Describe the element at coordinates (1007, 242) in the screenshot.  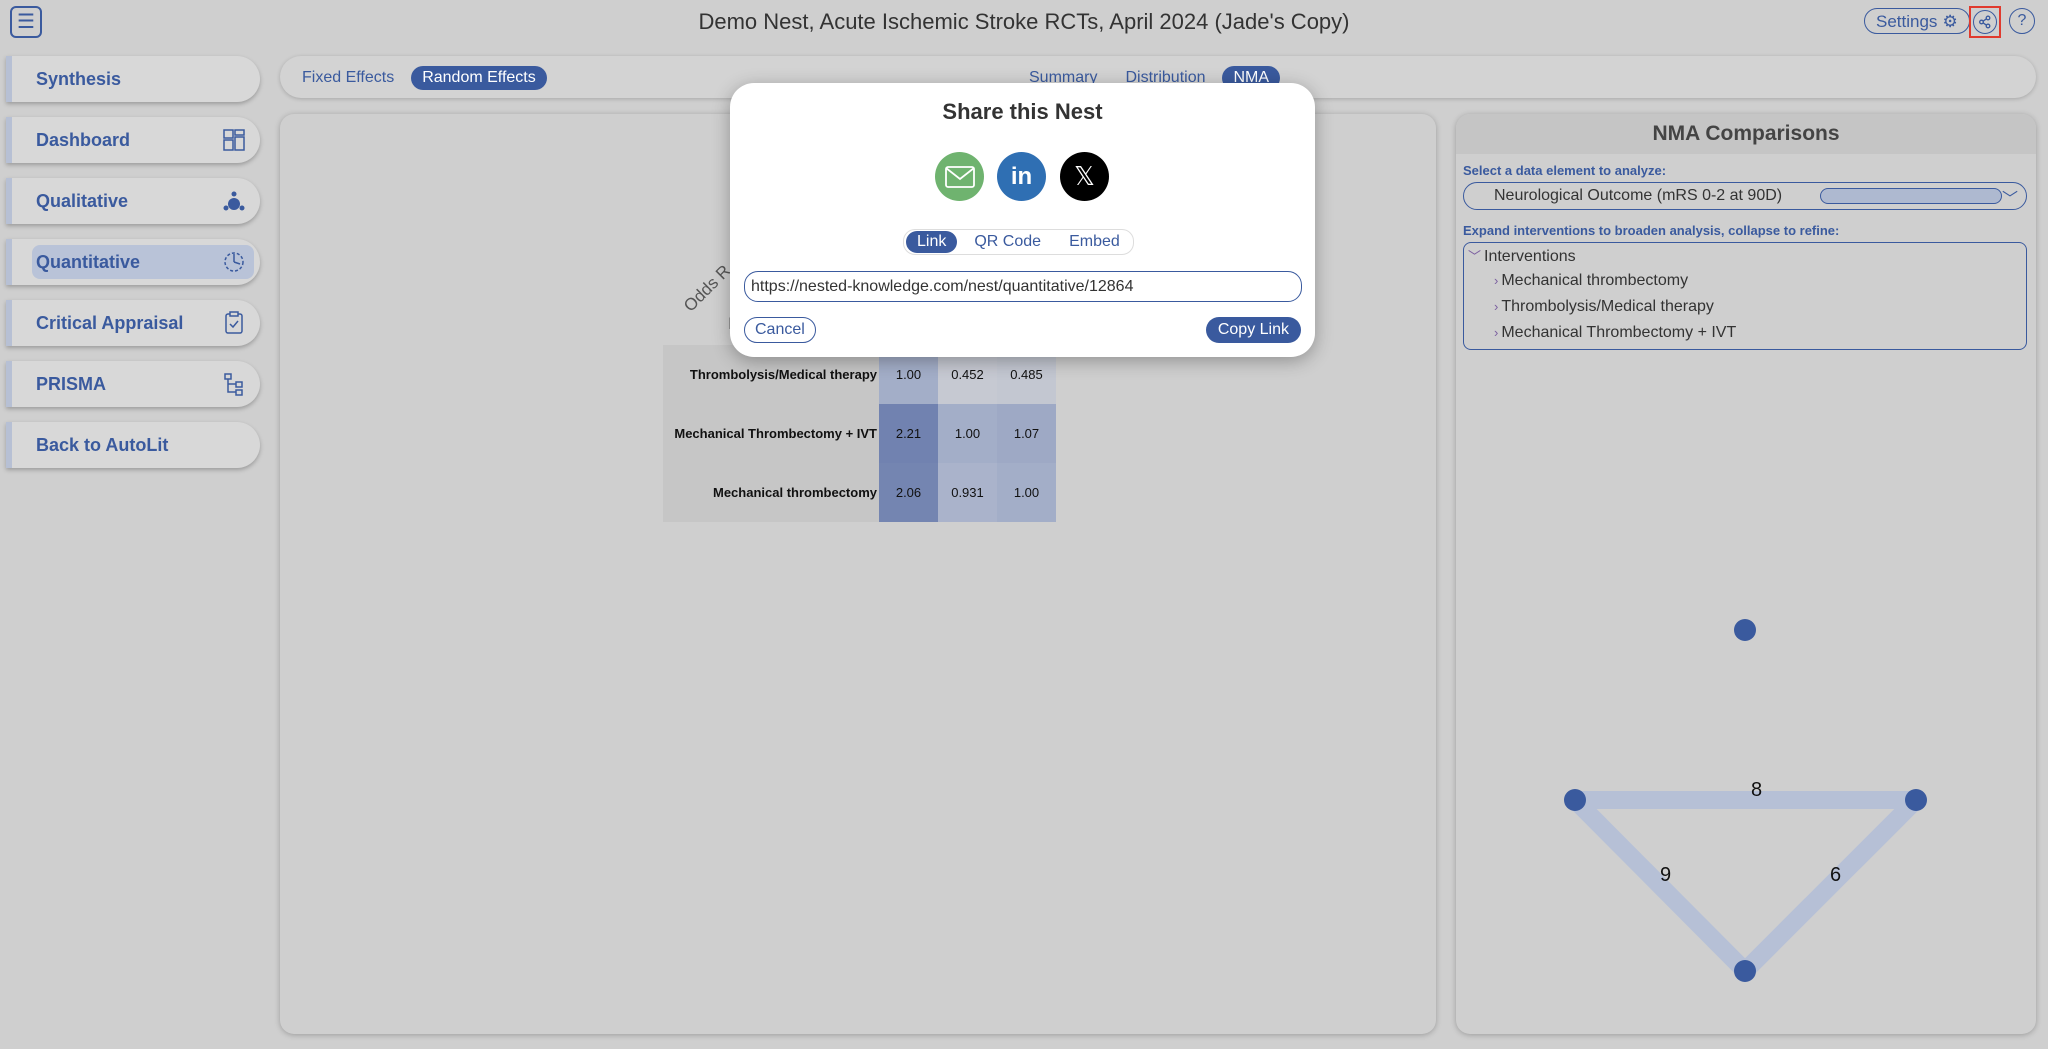
I see `tab-qr-code: QR Code` at that location.